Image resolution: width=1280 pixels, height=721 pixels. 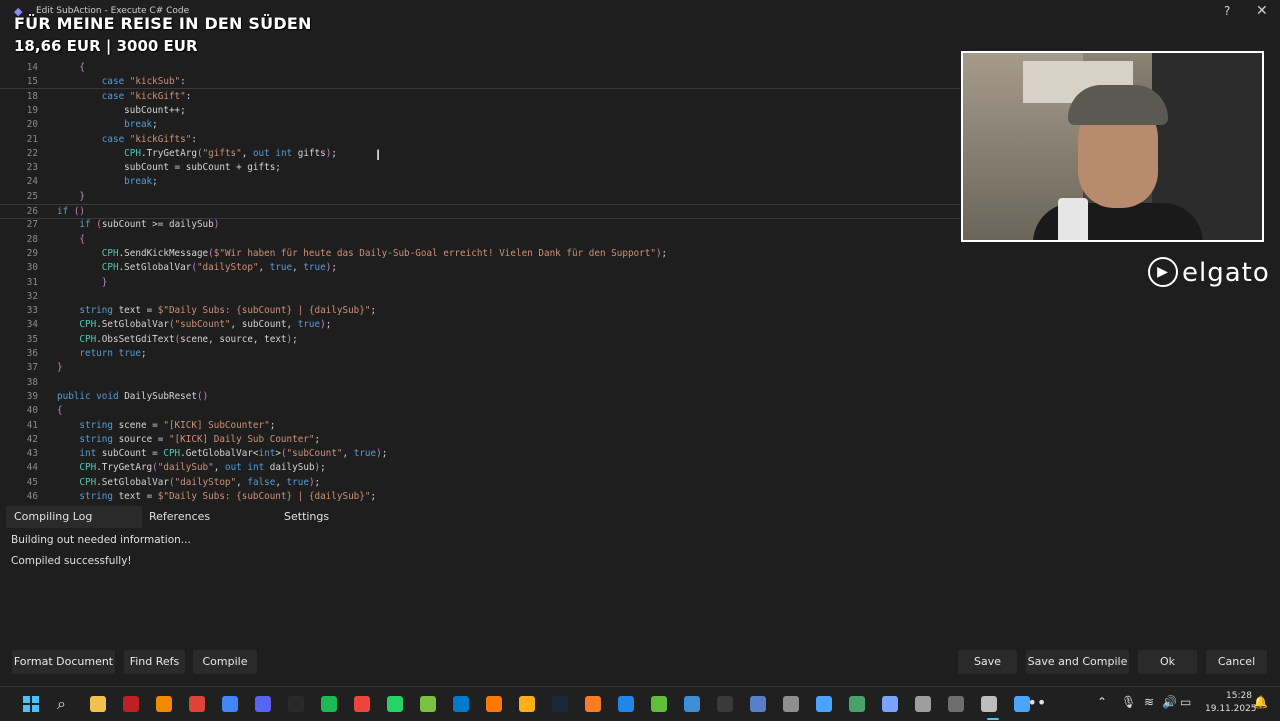 What do you see at coordinates (480, 125) in the screenshot?
I see `code-line: 20 break;` at bounding box center [480, 125].